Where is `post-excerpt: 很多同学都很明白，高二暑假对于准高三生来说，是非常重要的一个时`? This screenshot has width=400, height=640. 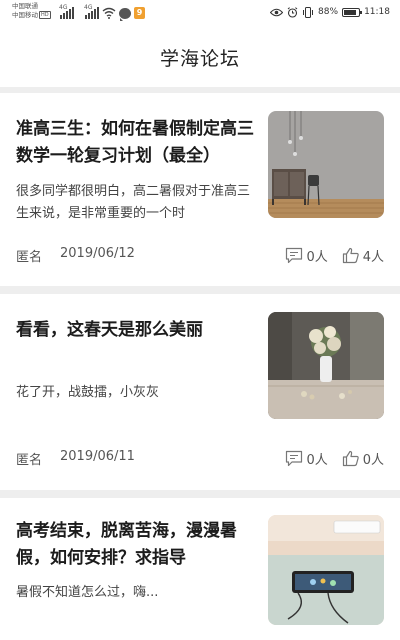 post-excerpt: 很多同学都很明白，高二暑假对于准高三生来说，是非常重要的一个时 is located at coordinates (133, 202).